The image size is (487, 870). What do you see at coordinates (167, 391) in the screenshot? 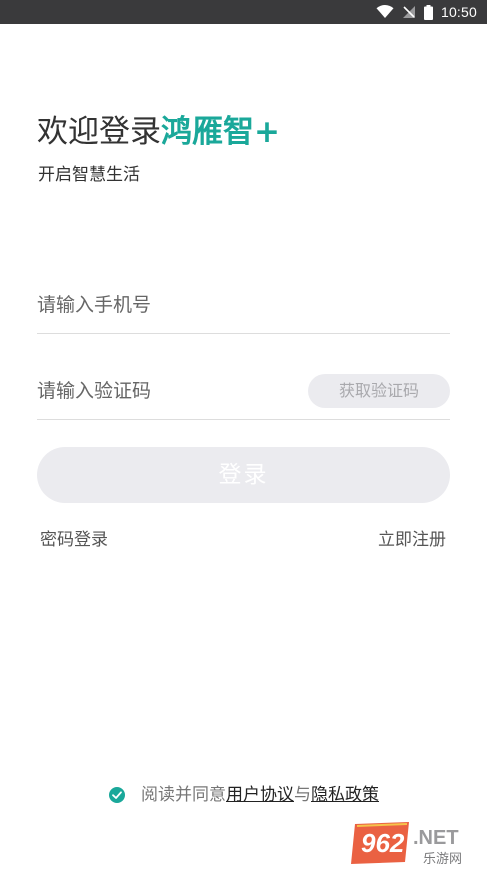
I see `verification-code-input` at bounding box center [167, 391].